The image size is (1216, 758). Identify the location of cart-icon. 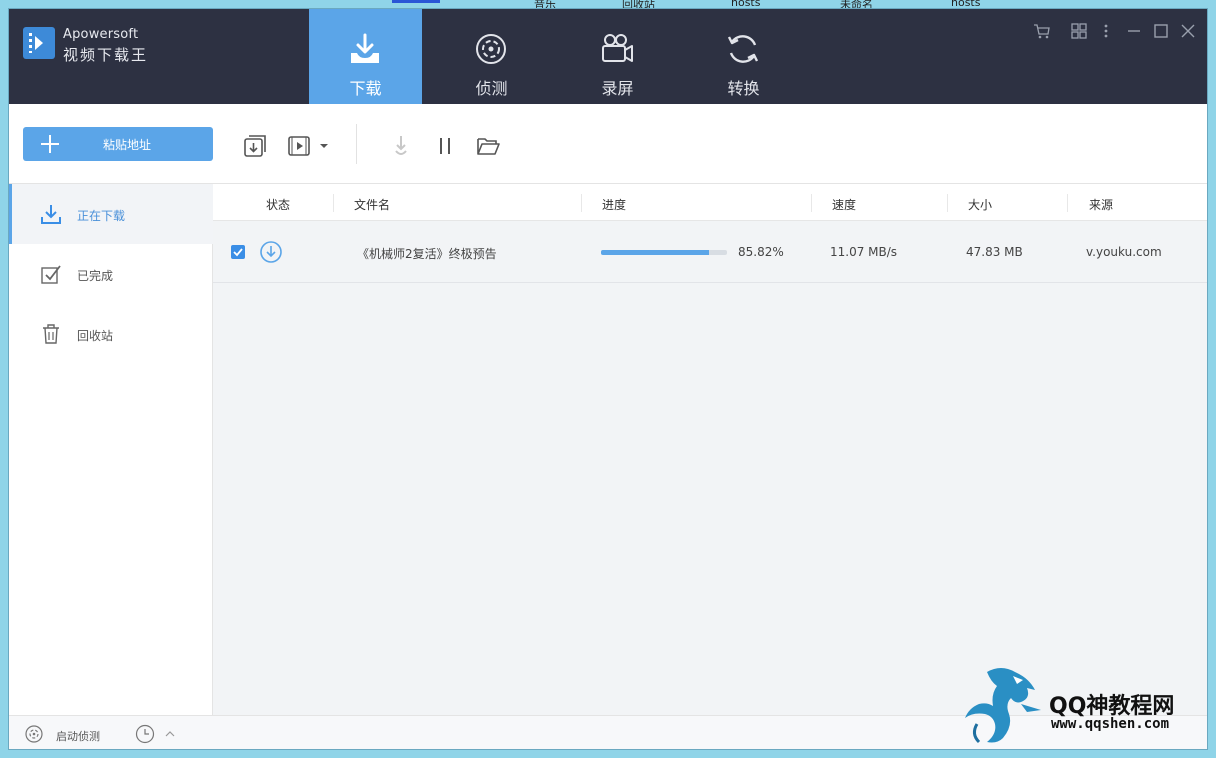
(1042, 31).